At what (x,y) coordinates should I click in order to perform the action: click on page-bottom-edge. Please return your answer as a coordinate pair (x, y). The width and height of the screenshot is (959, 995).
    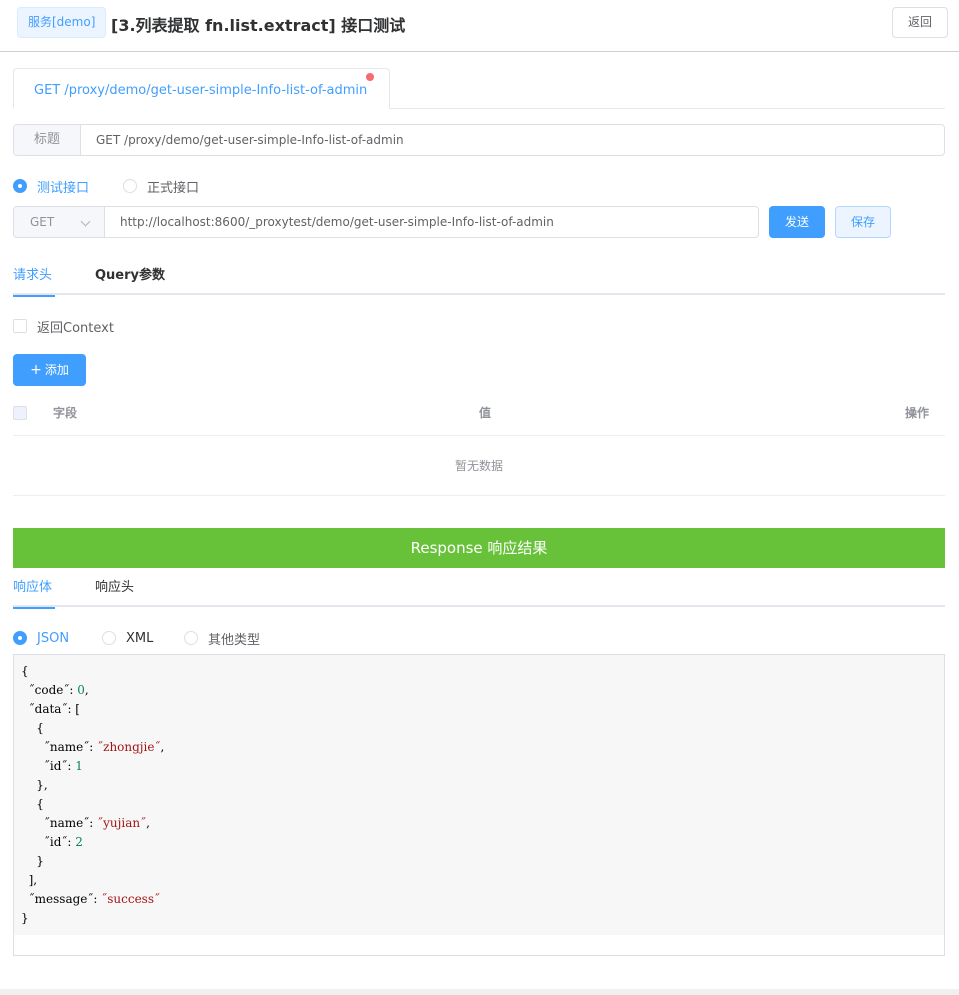
    Looking at the image, I should click on (479, 992).